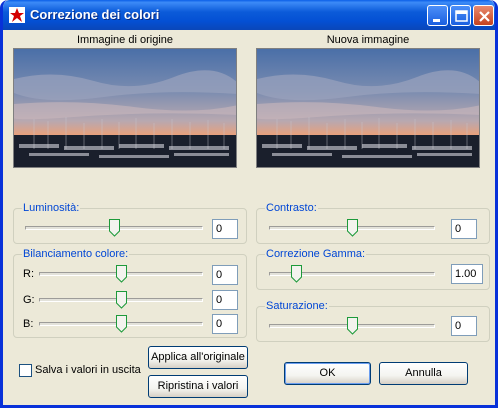  Describe the element at coordinates (291, 208) in the screenshot. I see `contrast-label: Contrasto:` at that location.